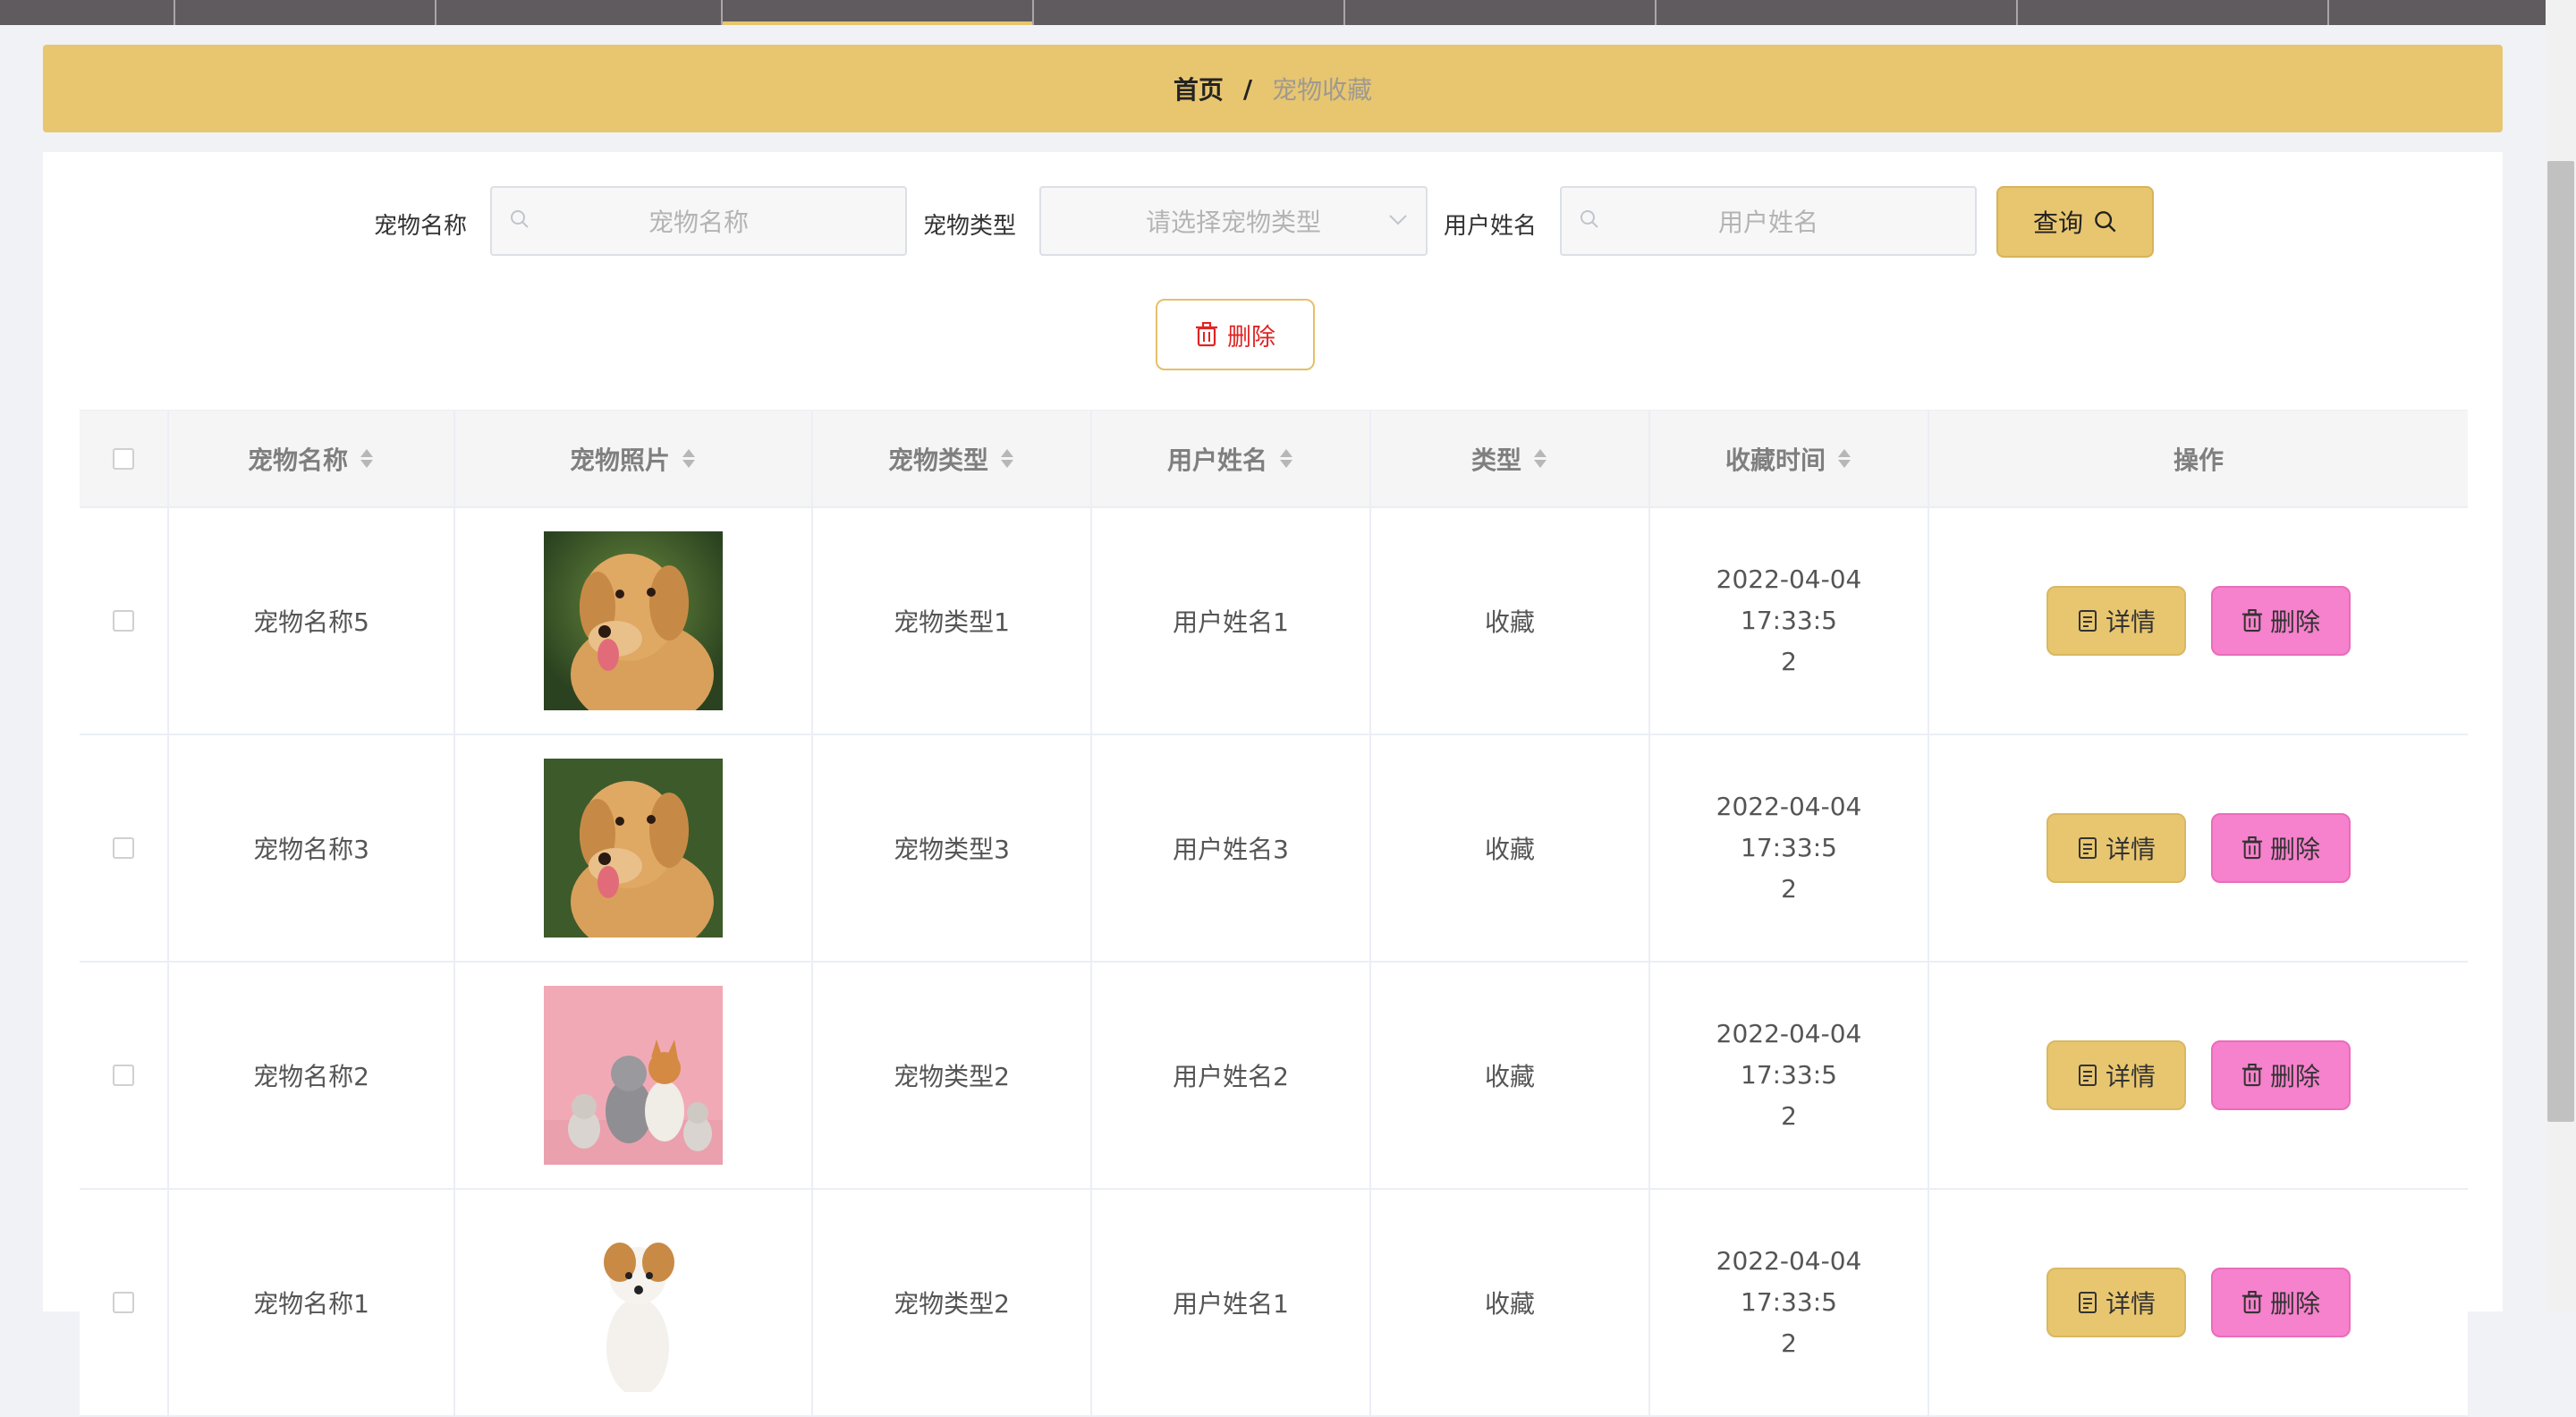 This screenshot has height=1417, width=2576. I want to click on user-name-cell: 用户姓名3, so click(1231, 848).